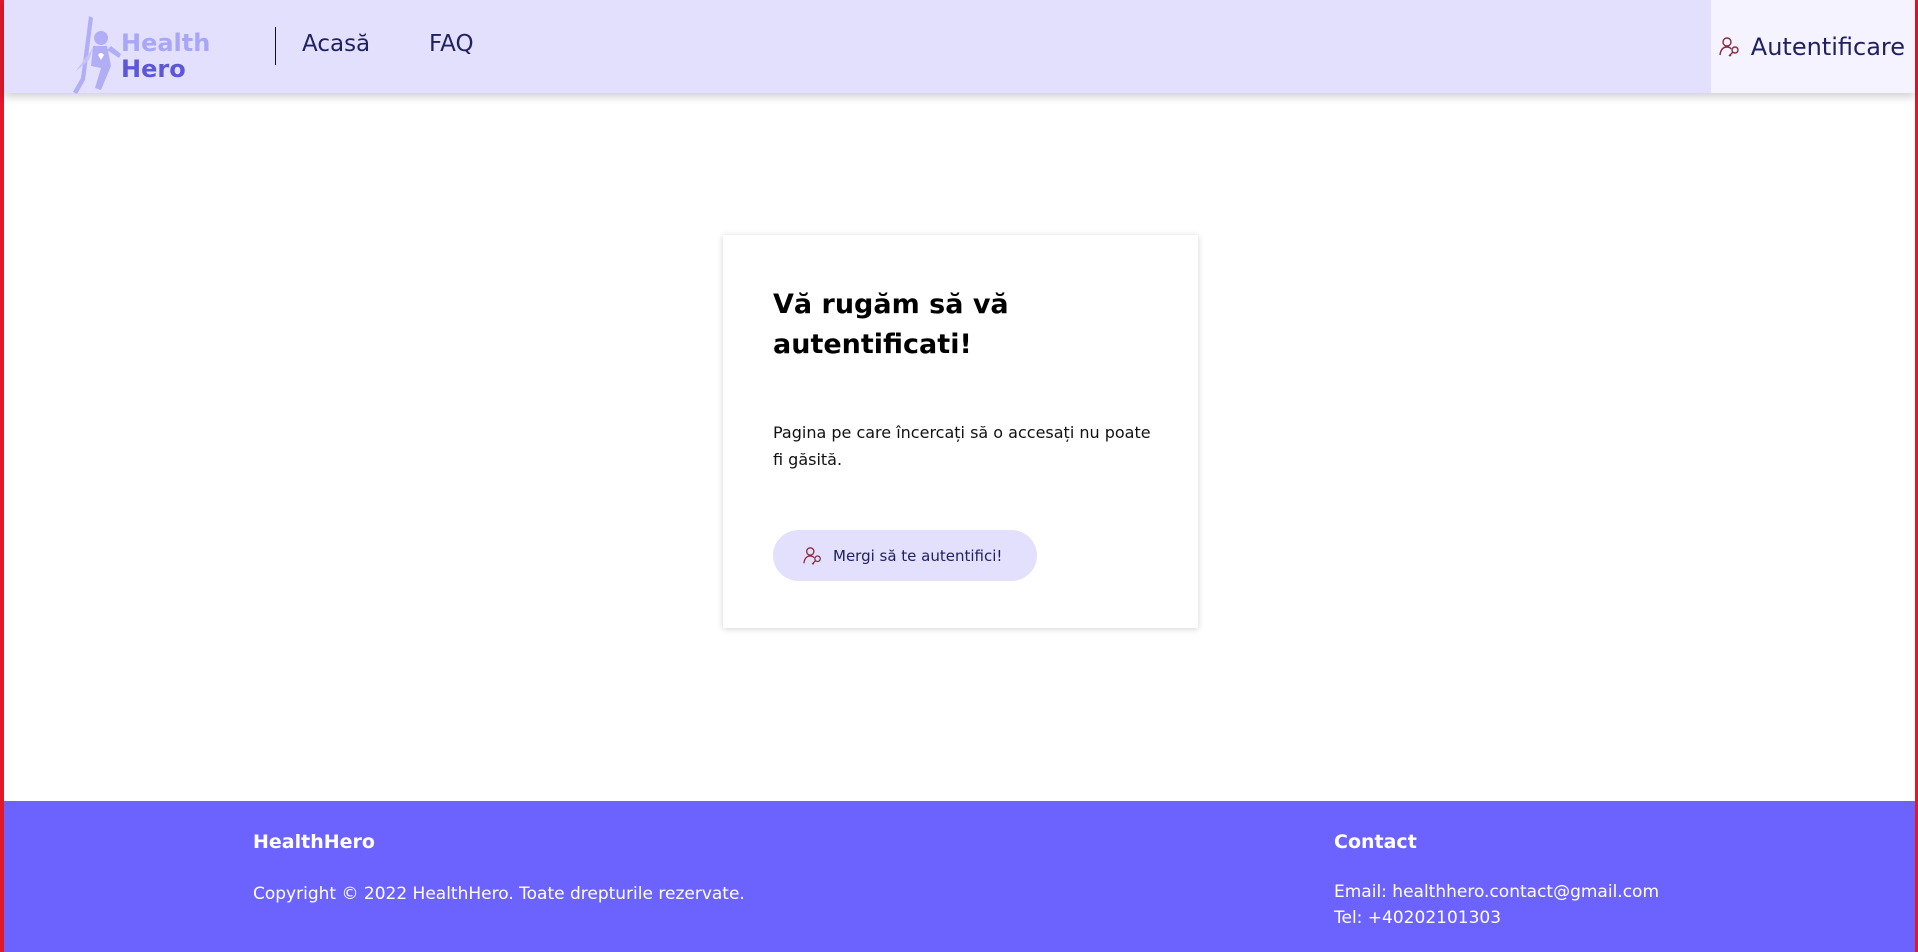  What do you see at coordinates (918, 555) in the screenshot?
I see `button-label: Mergi să te autentifici!` at bounding box center [918, 555].